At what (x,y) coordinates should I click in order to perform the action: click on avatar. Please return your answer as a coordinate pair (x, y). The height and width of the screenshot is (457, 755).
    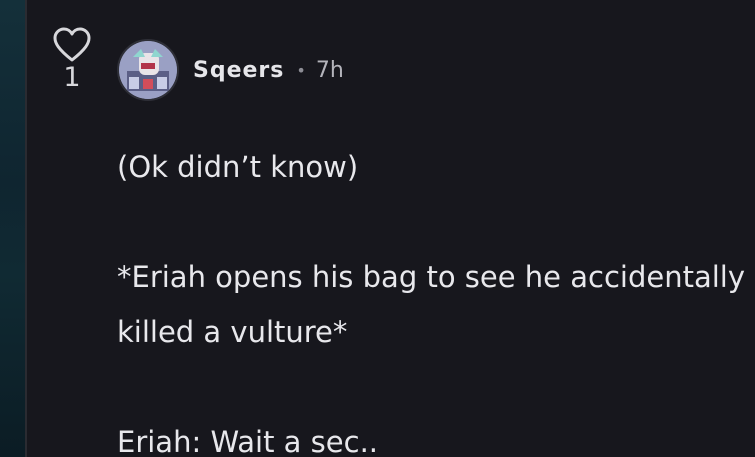
    Looking at the image, I should click on (148, 70).